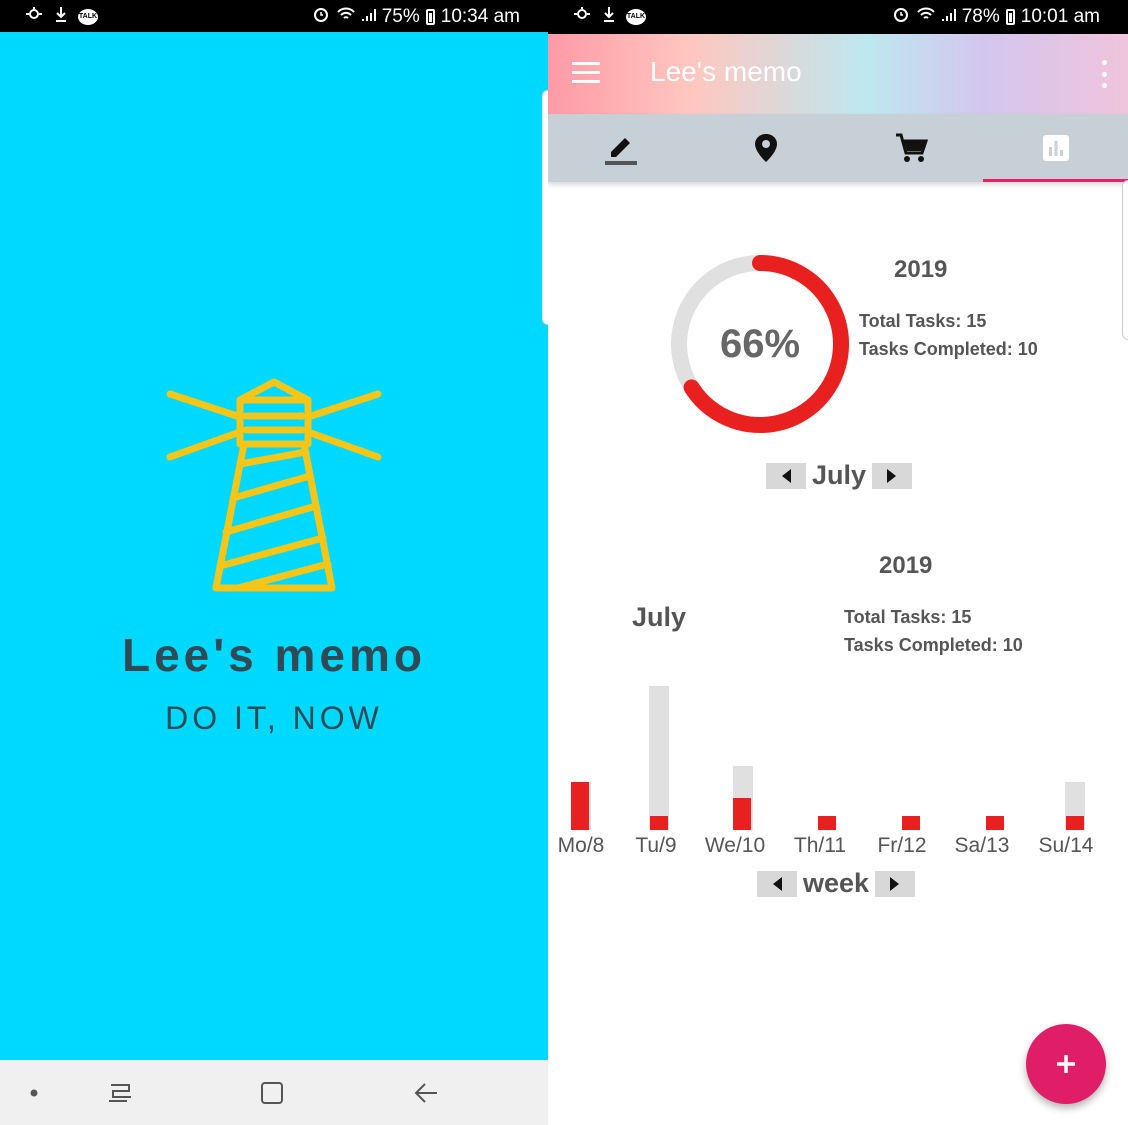 Image resolution: width=1128 pixels, height=1125 pixels. I want to click on week-label: week, so click(836, 883).